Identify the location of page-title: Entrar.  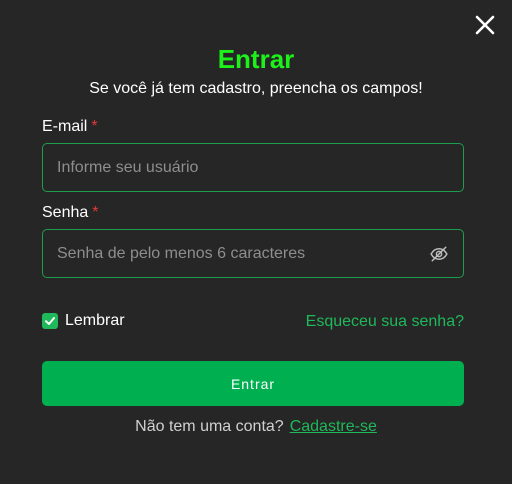
(256, 59).